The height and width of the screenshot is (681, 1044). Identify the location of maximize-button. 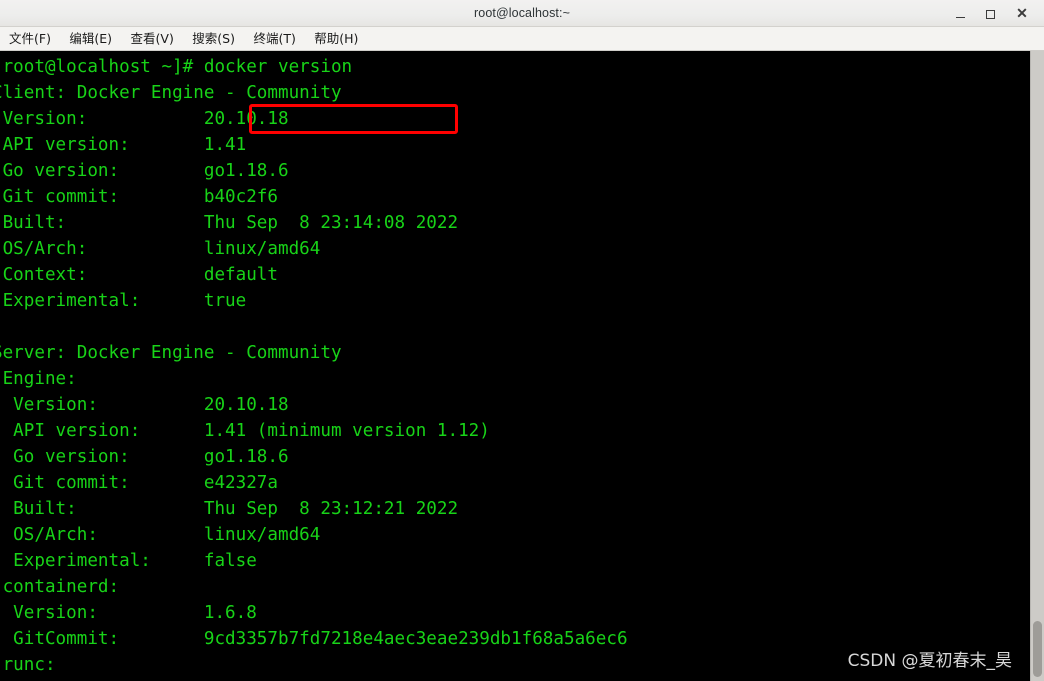
(990, 13).